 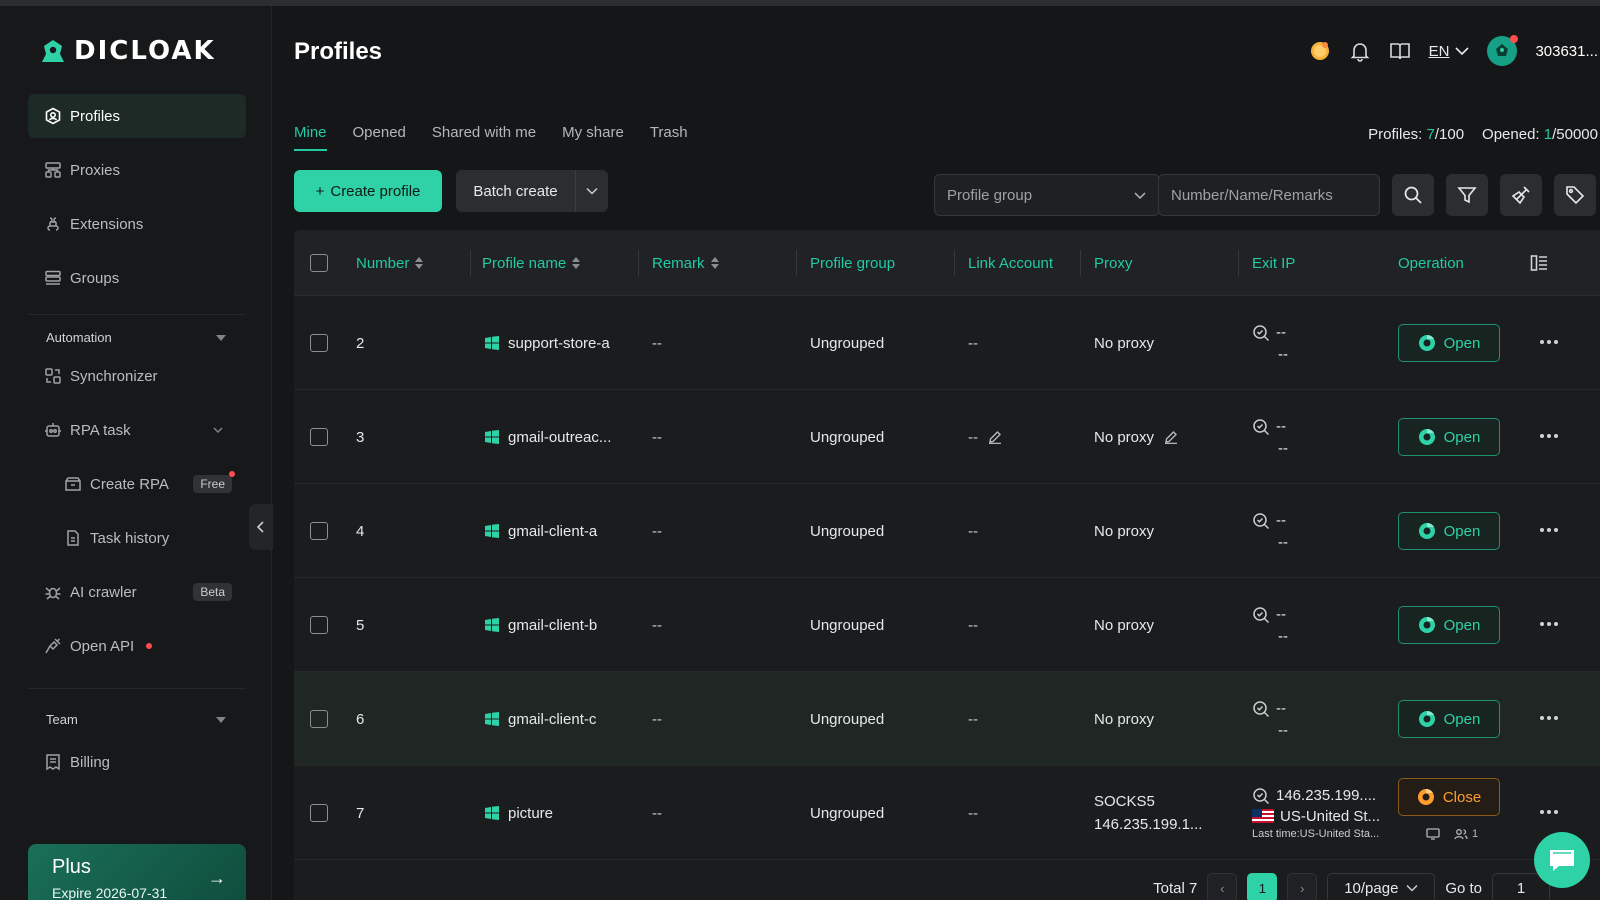 I want to click on brand-logo: DICLOAK, so click(x=128, y=51).